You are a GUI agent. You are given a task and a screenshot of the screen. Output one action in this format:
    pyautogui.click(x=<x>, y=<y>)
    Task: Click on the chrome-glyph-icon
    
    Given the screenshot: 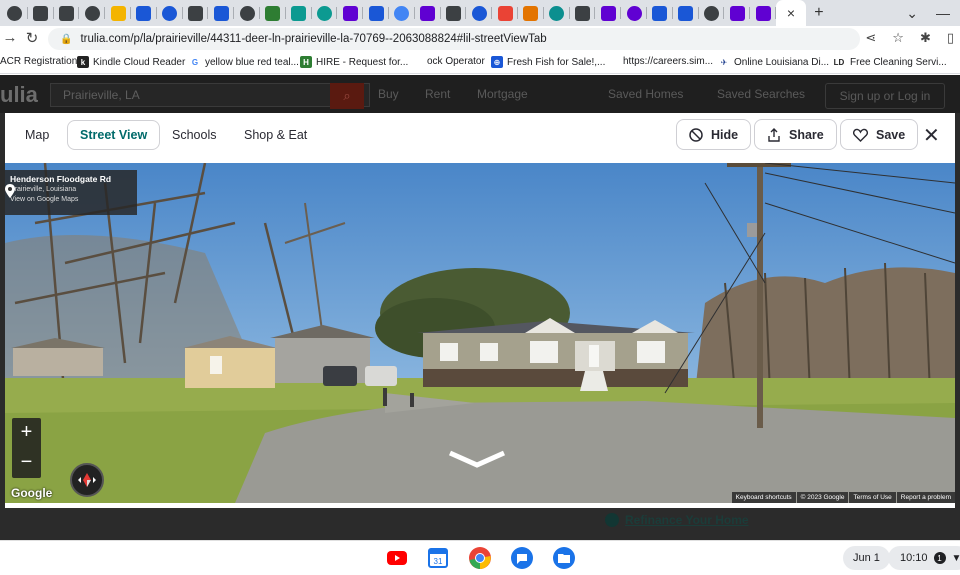 What is the action you would take?
    pyautogui.click(x=480, y=558)
    